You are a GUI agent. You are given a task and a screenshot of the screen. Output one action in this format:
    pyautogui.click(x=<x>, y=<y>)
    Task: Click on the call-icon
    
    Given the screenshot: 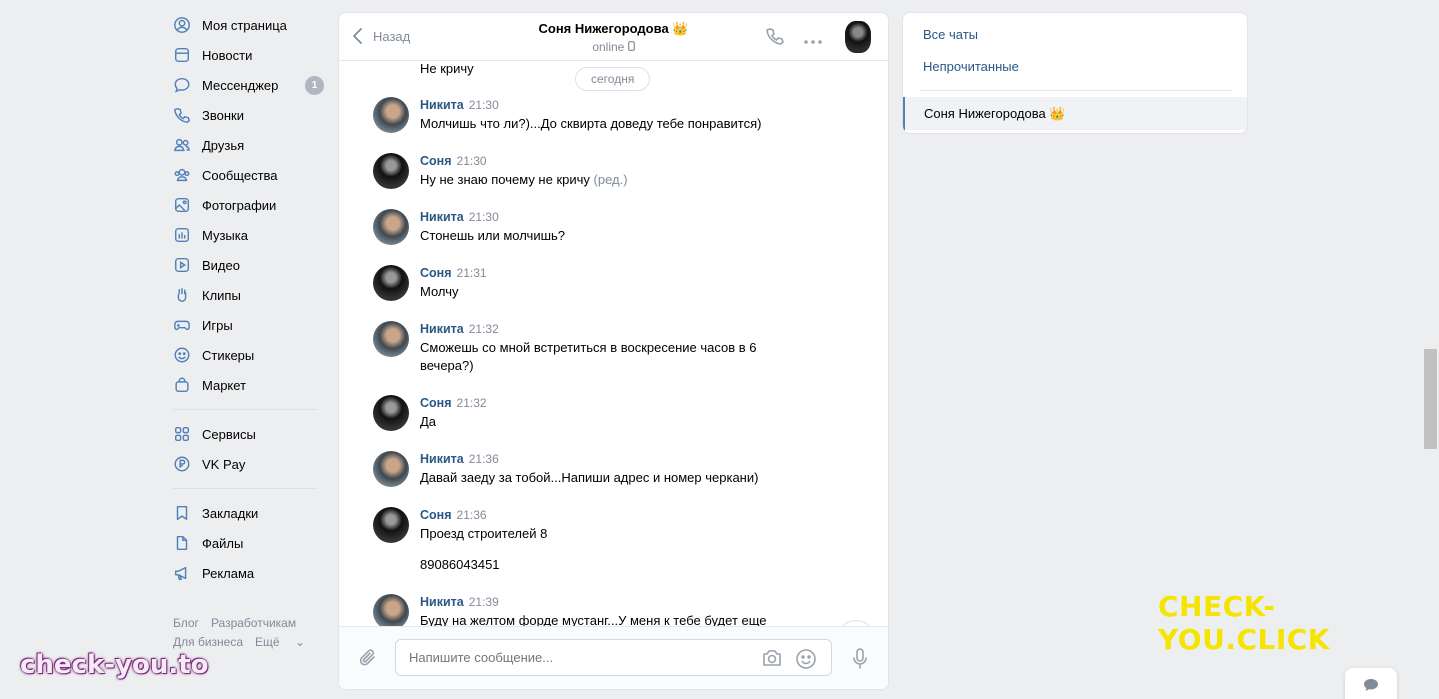 What is the action you would take?
    pyautogui.click(x=775, y=37)
    